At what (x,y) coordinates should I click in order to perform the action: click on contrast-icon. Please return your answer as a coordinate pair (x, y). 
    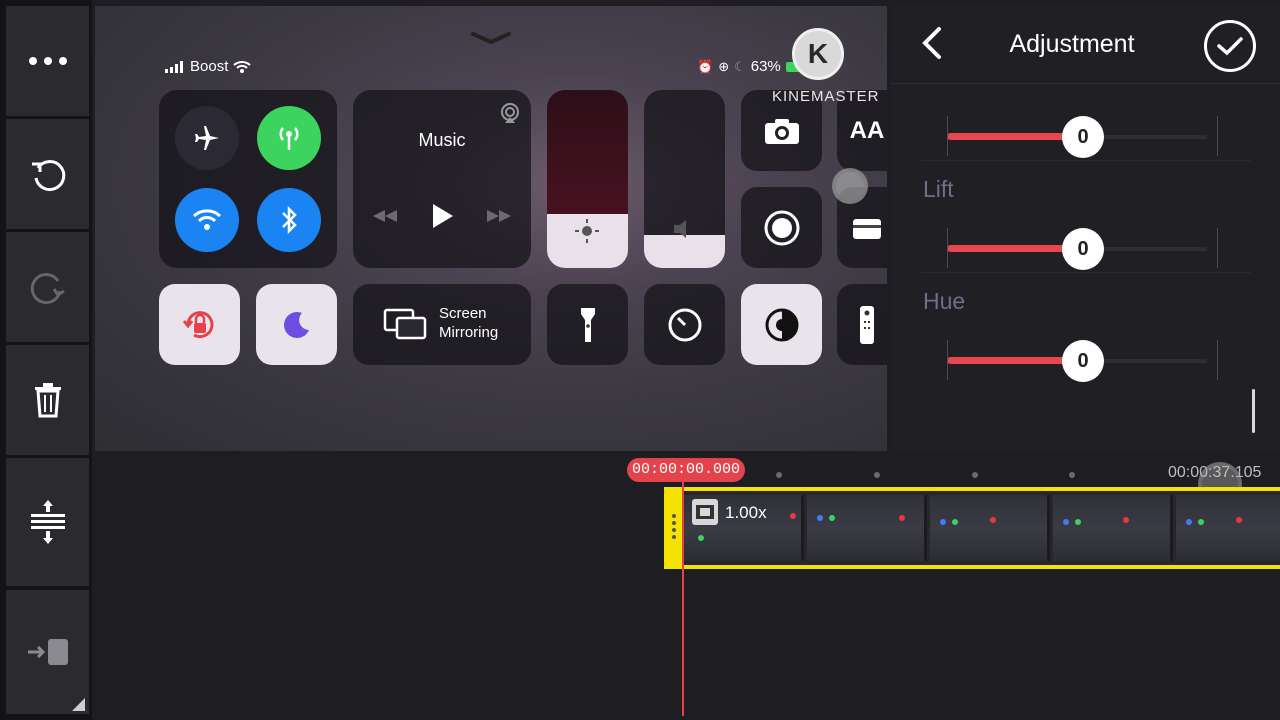
    Looking at the image, I should click on (781, 324).